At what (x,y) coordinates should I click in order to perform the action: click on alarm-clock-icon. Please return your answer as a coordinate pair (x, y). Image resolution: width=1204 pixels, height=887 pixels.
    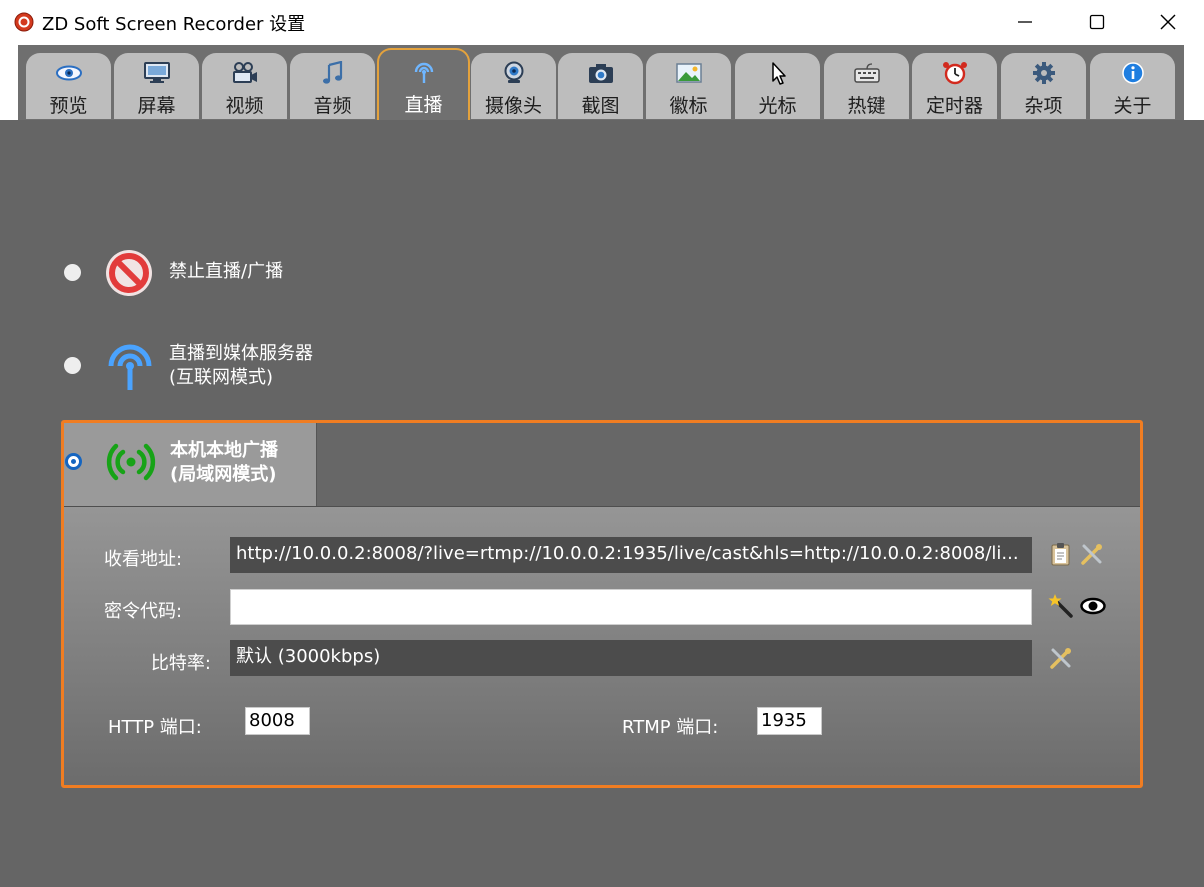
    Looking at the image, I should click on (954, 73).